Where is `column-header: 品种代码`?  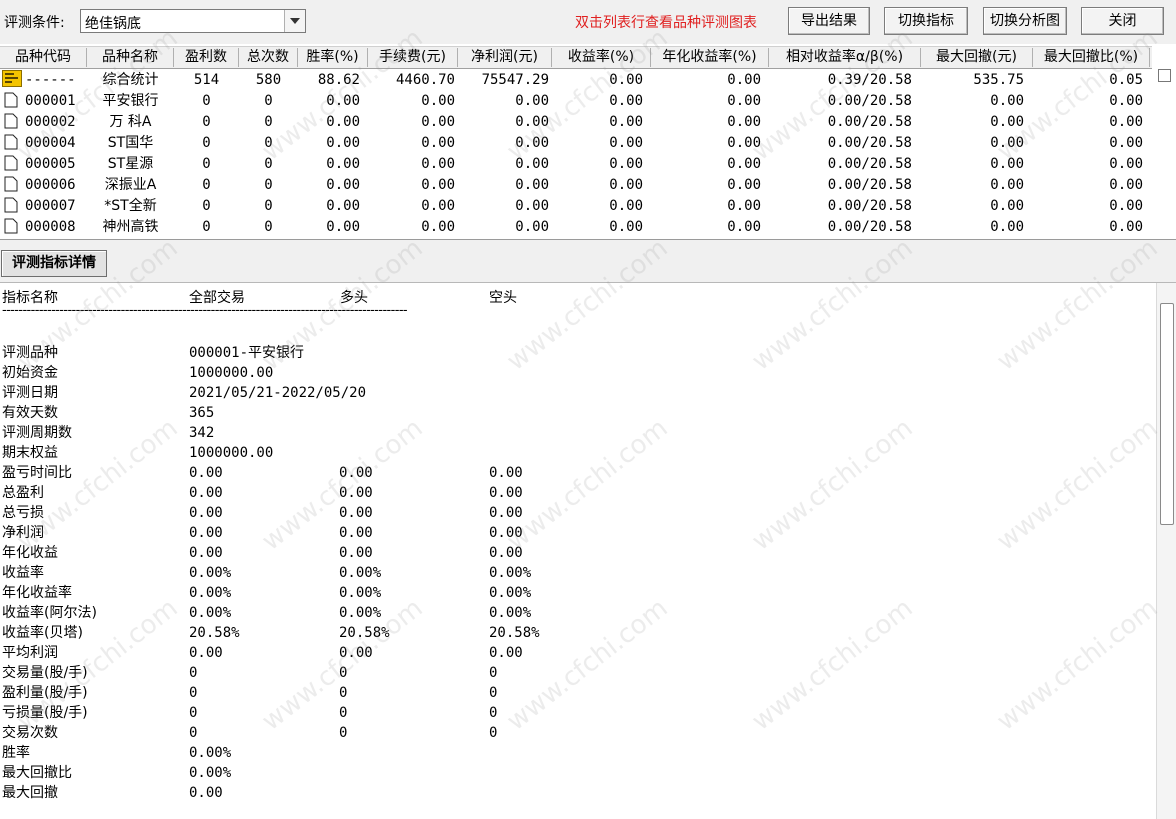 column-header: 品种代码 is located at coordinates (43, 57).